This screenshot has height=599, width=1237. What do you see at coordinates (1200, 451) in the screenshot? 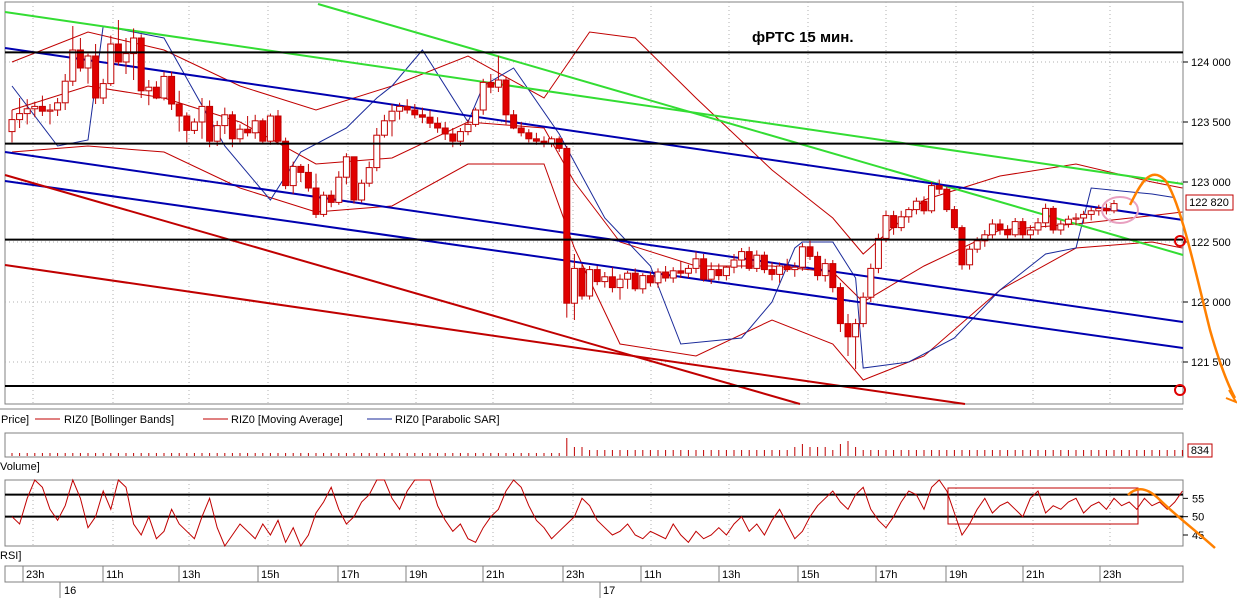
I see `volume-last-label: 834` at bounding box center [1200, 451].